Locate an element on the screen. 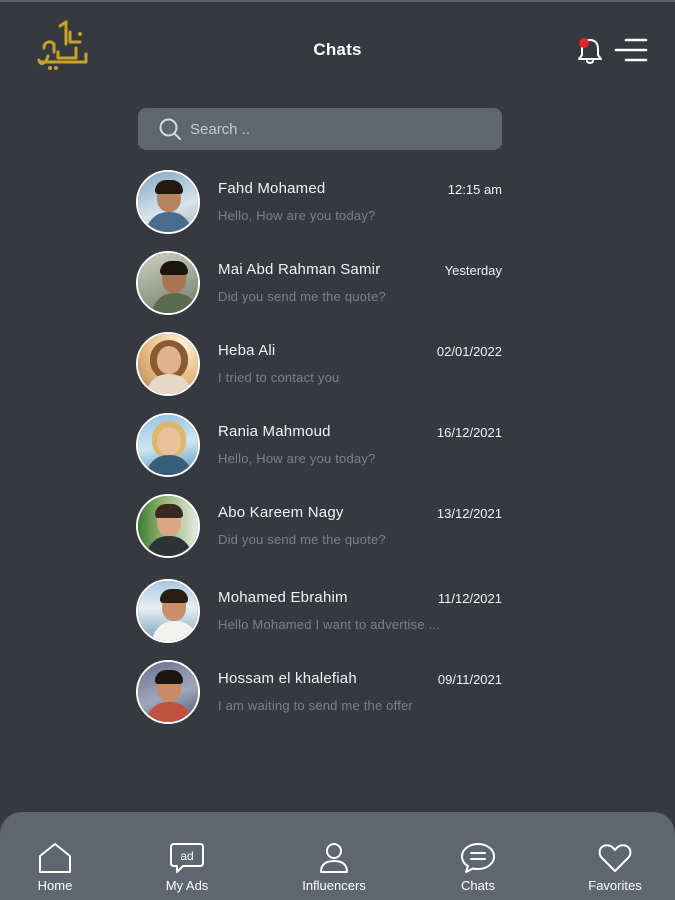  ads-icon: ad is located at coordinates (187, 858).